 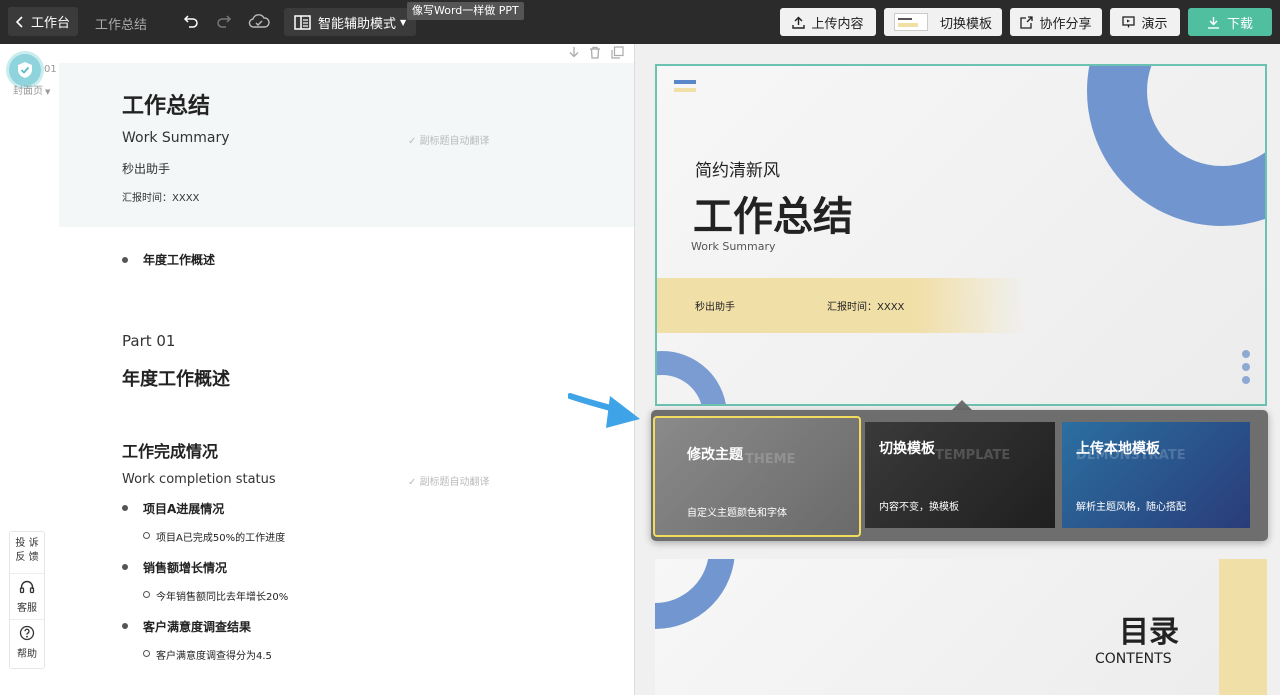 I want to click on cover-title: 工作总结, so click(x=166, y=104).